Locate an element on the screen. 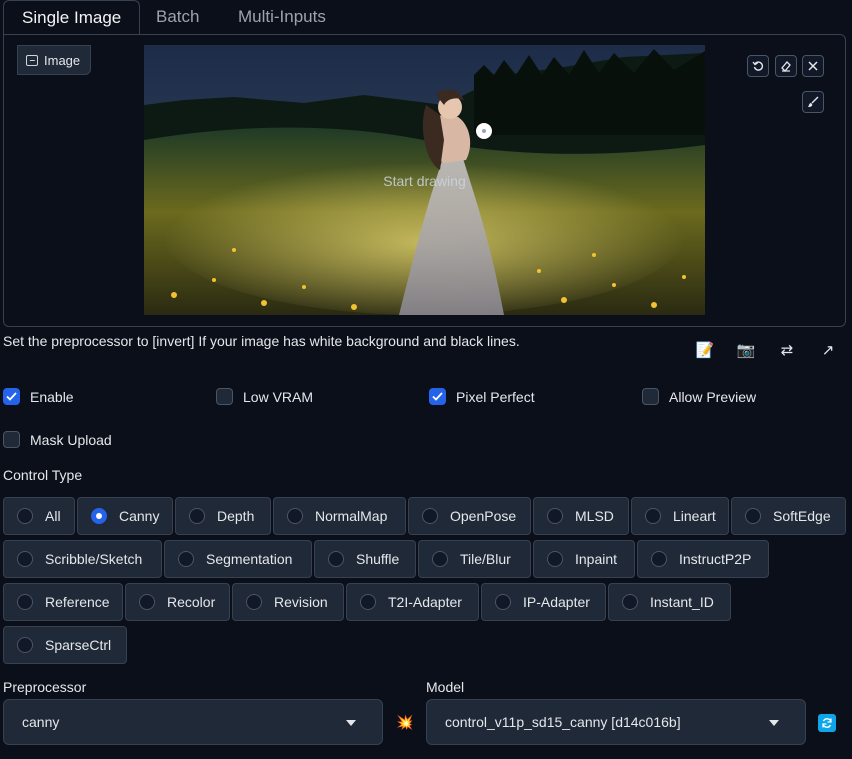  preprocessor-dropdown: canny is located at coordinates (193, 722).